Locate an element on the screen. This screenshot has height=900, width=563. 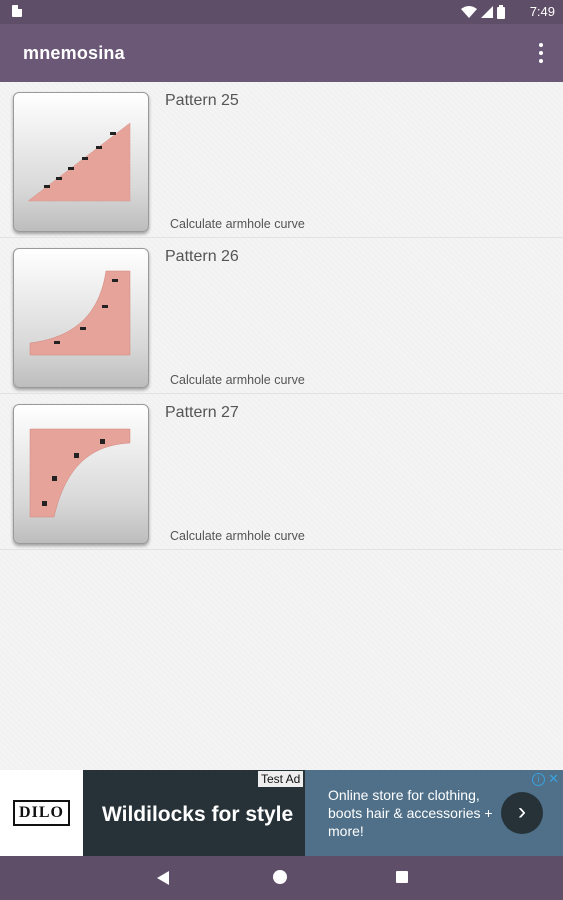
convex-armhole-icon is located at coordinates (80, 473).